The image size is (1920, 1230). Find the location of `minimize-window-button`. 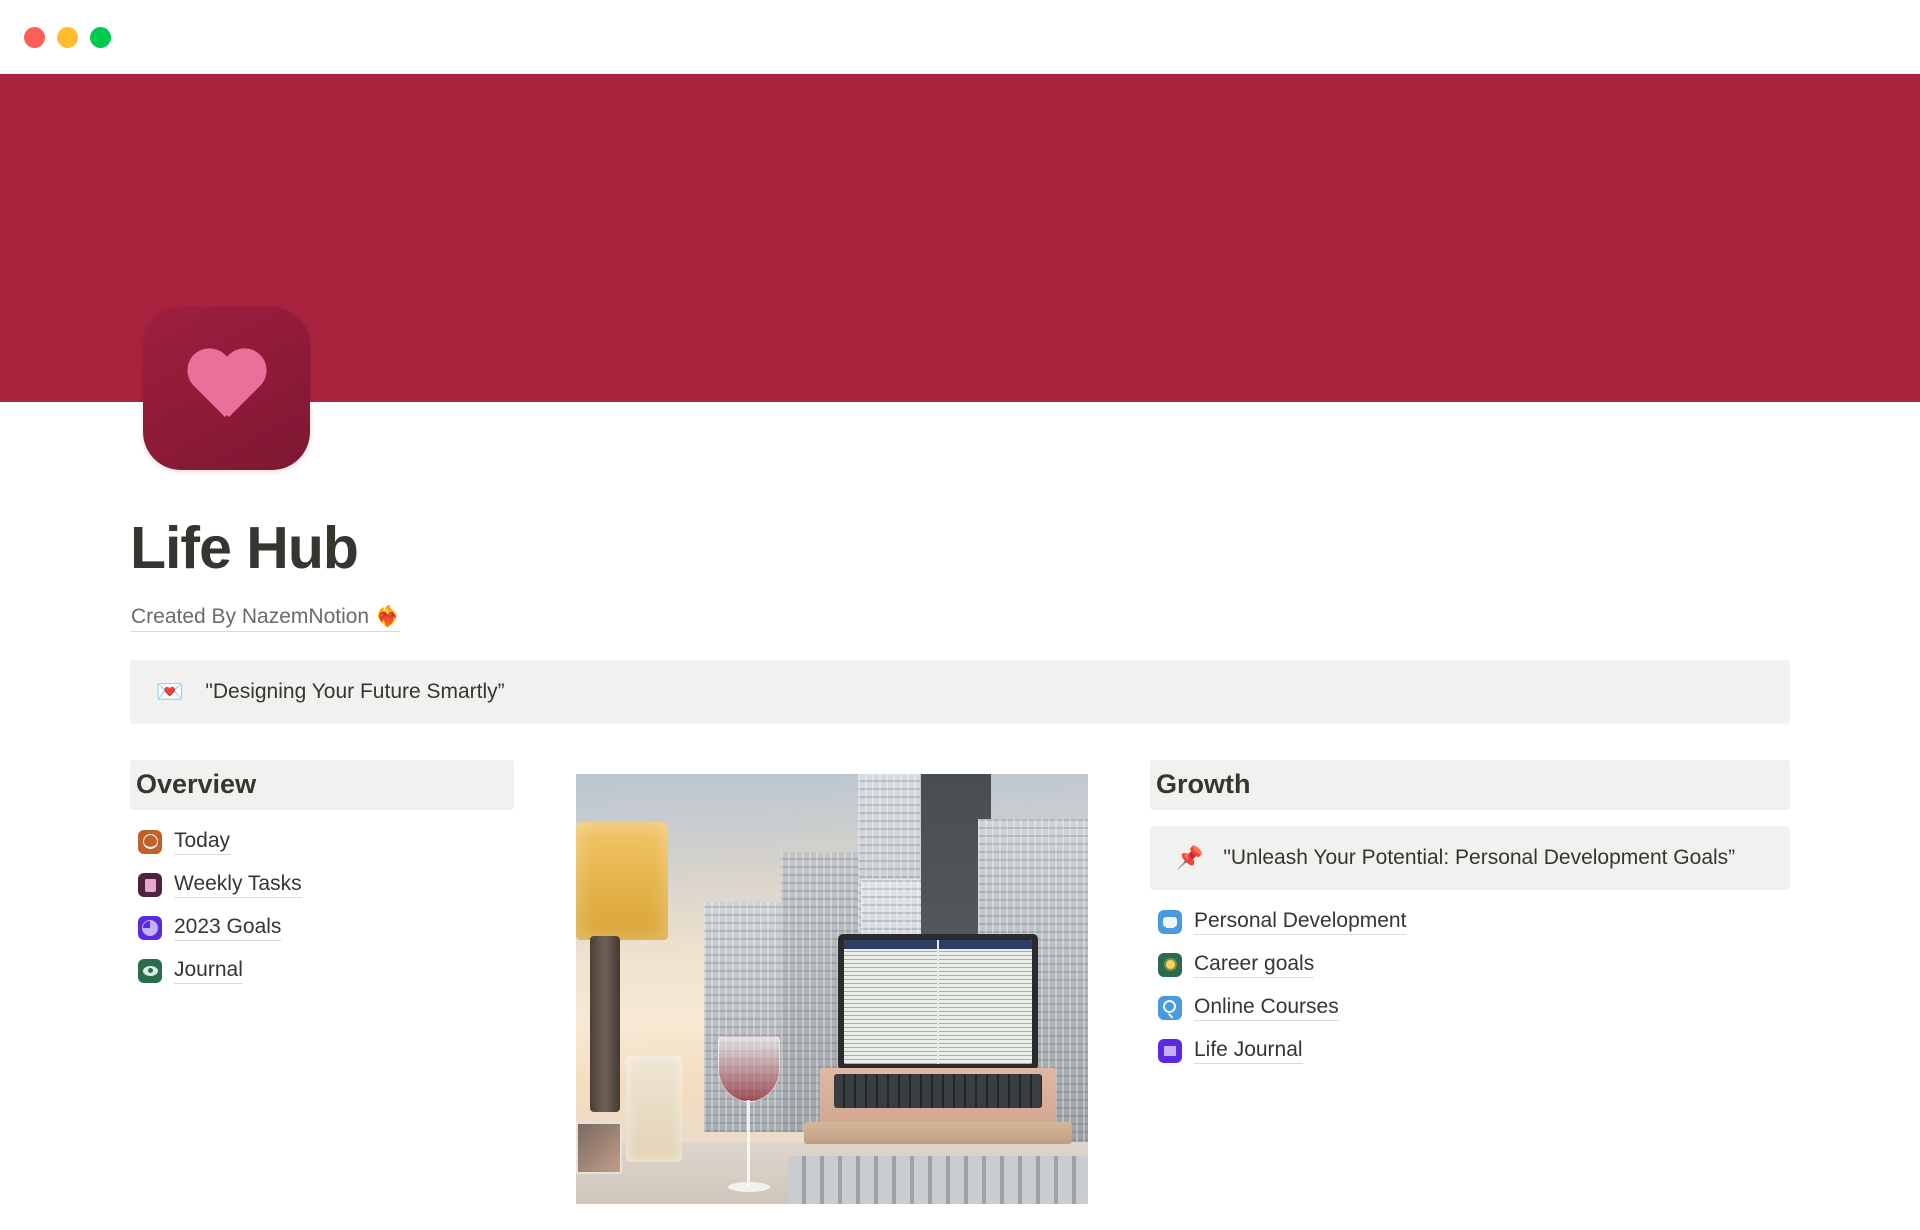

minimize-window-button is located at coordinates (67, 37).